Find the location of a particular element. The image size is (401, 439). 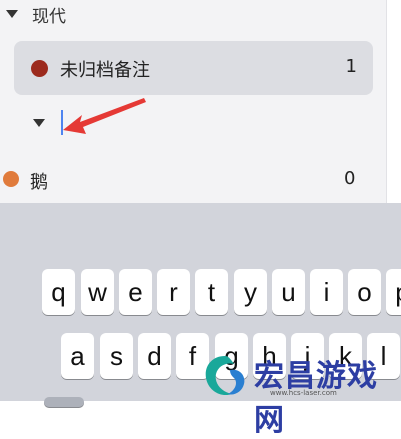

section-header-modern: 现代 is located at coordinates (36, 14).